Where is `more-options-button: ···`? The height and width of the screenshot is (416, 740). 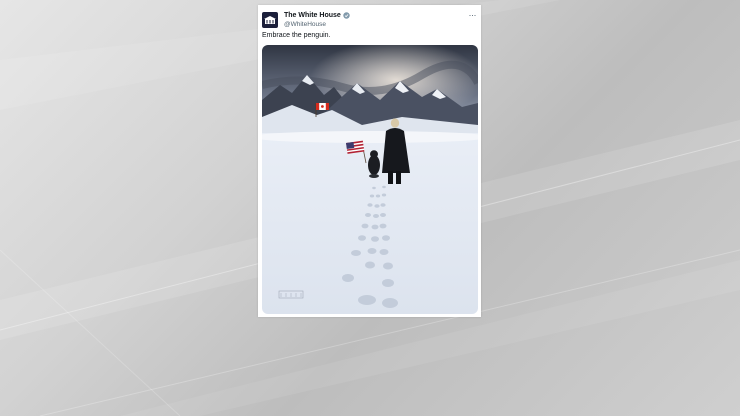 more-options-button: ··· is located at coordinates (473, 15).